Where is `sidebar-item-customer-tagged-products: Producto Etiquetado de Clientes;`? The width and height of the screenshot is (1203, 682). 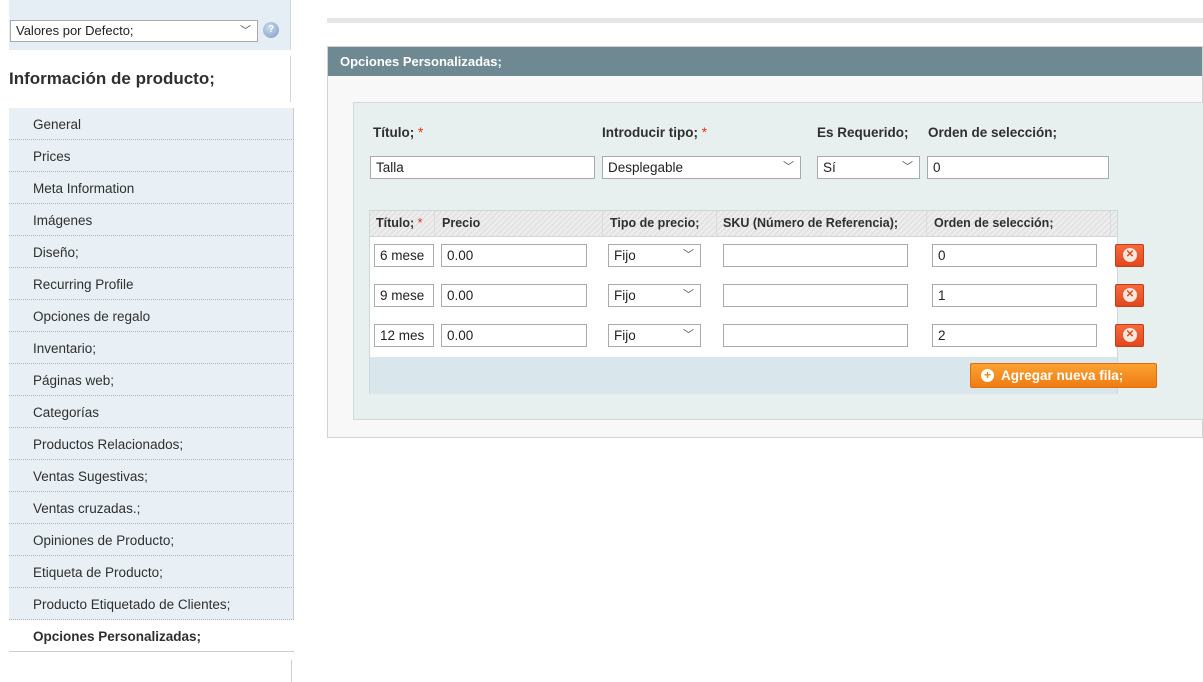
sidebar-item-customer-tagged-products: Producto Etiquetado de Clientes; is located at coordinates (151, 604).